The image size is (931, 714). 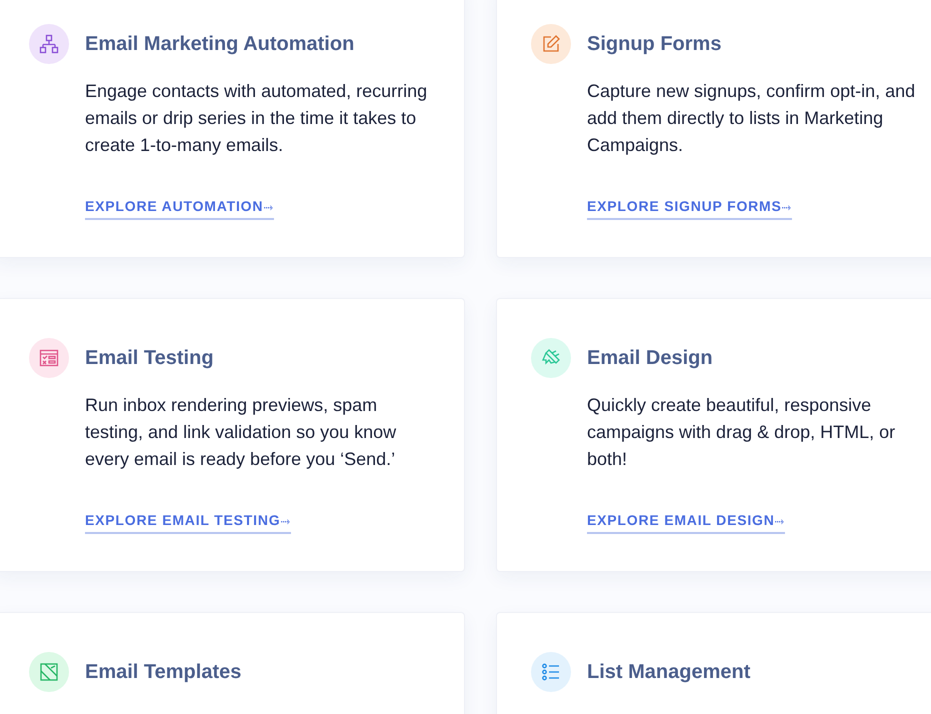 I want to click on edit-icon, so click(x=551, y=44).